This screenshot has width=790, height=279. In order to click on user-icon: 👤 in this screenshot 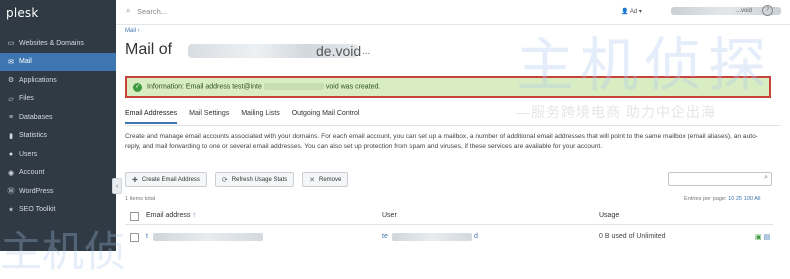, I will do `click(625, 12)`.